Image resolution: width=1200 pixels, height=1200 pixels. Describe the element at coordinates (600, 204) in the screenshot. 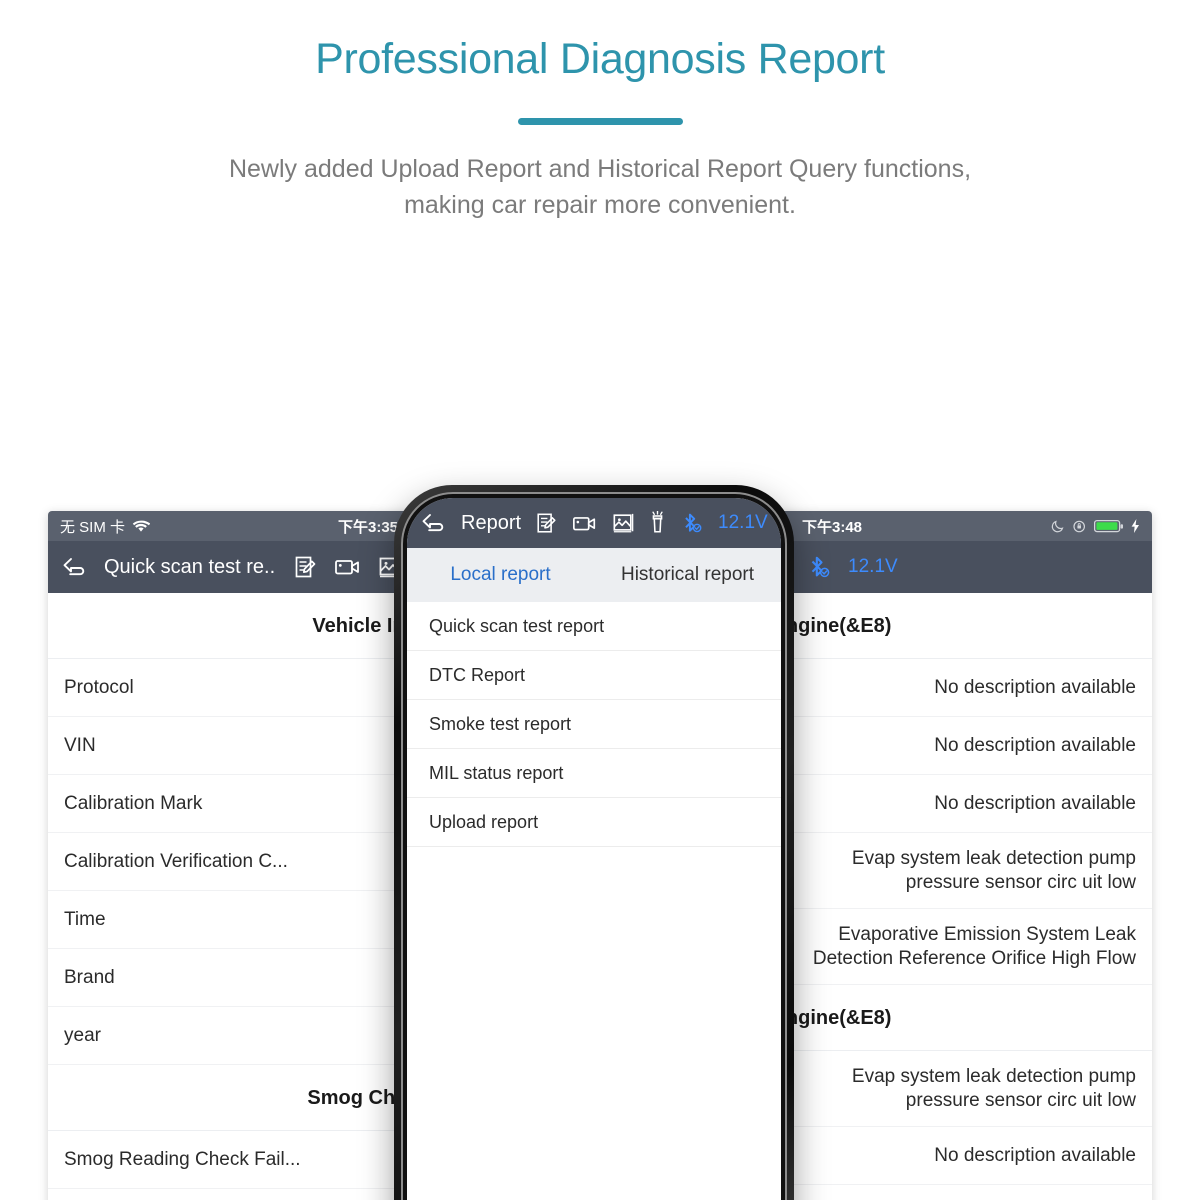

I see `subtitle-line-2: making car repair more convenient.` at that location.